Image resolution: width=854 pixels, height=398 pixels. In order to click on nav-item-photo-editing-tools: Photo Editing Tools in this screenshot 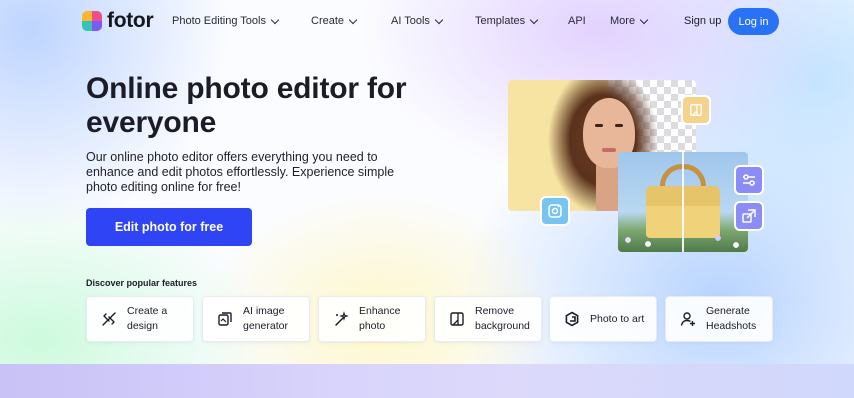, I will do `click(226, 21)`.